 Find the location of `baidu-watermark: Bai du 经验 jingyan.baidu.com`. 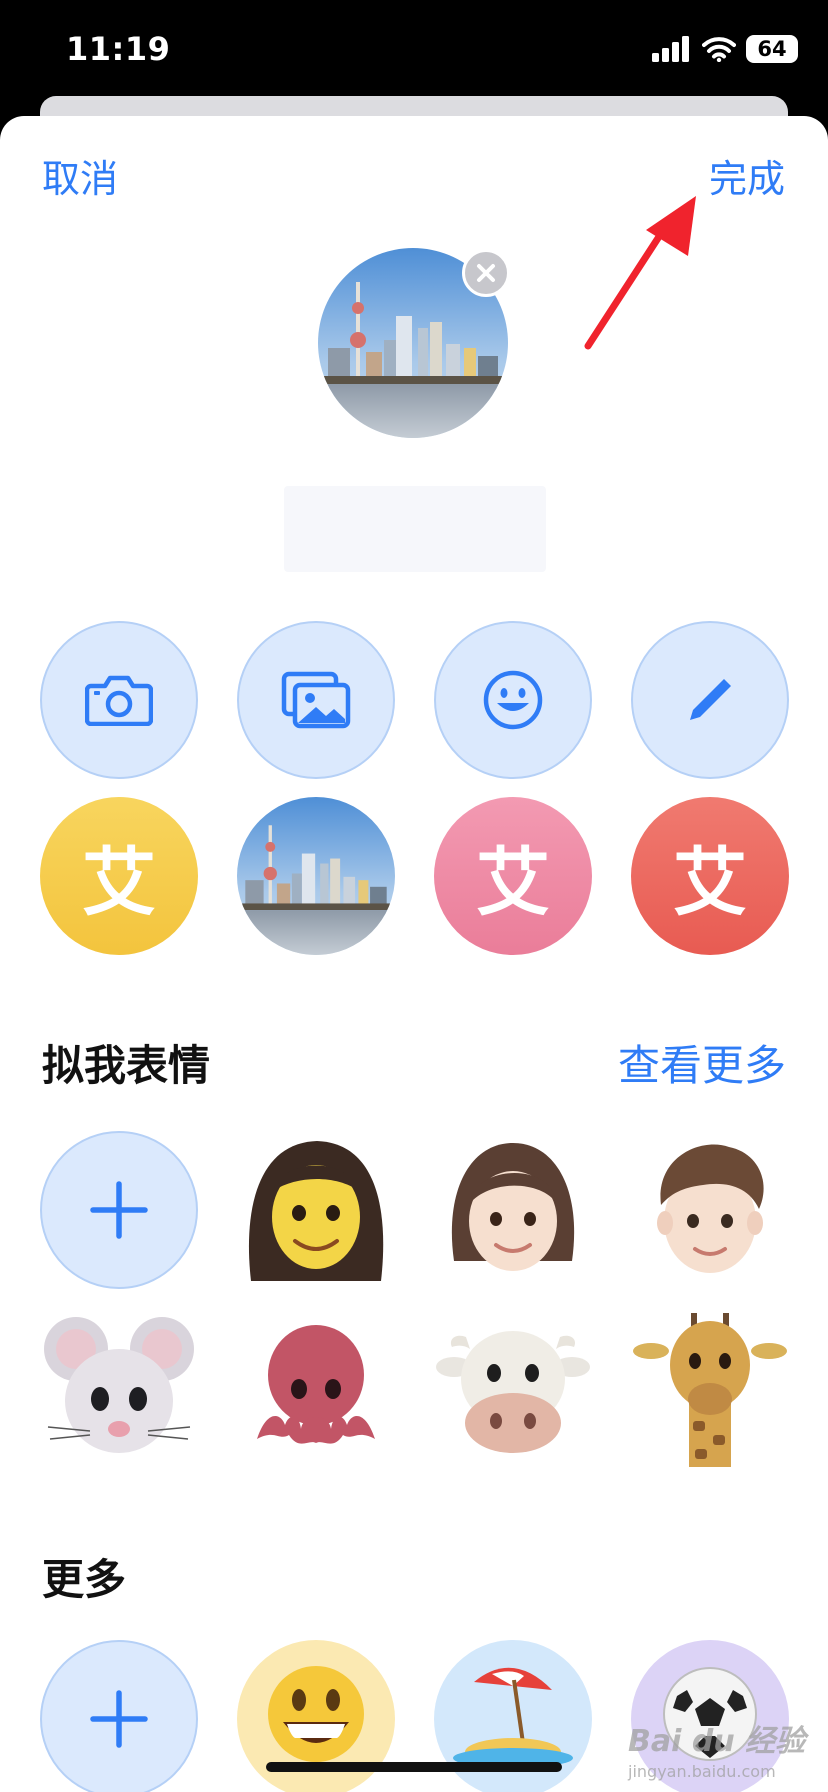

baidu-watermark: Bai du 经验 jingyan.baidu.com is located at coordinates (716, 1748).